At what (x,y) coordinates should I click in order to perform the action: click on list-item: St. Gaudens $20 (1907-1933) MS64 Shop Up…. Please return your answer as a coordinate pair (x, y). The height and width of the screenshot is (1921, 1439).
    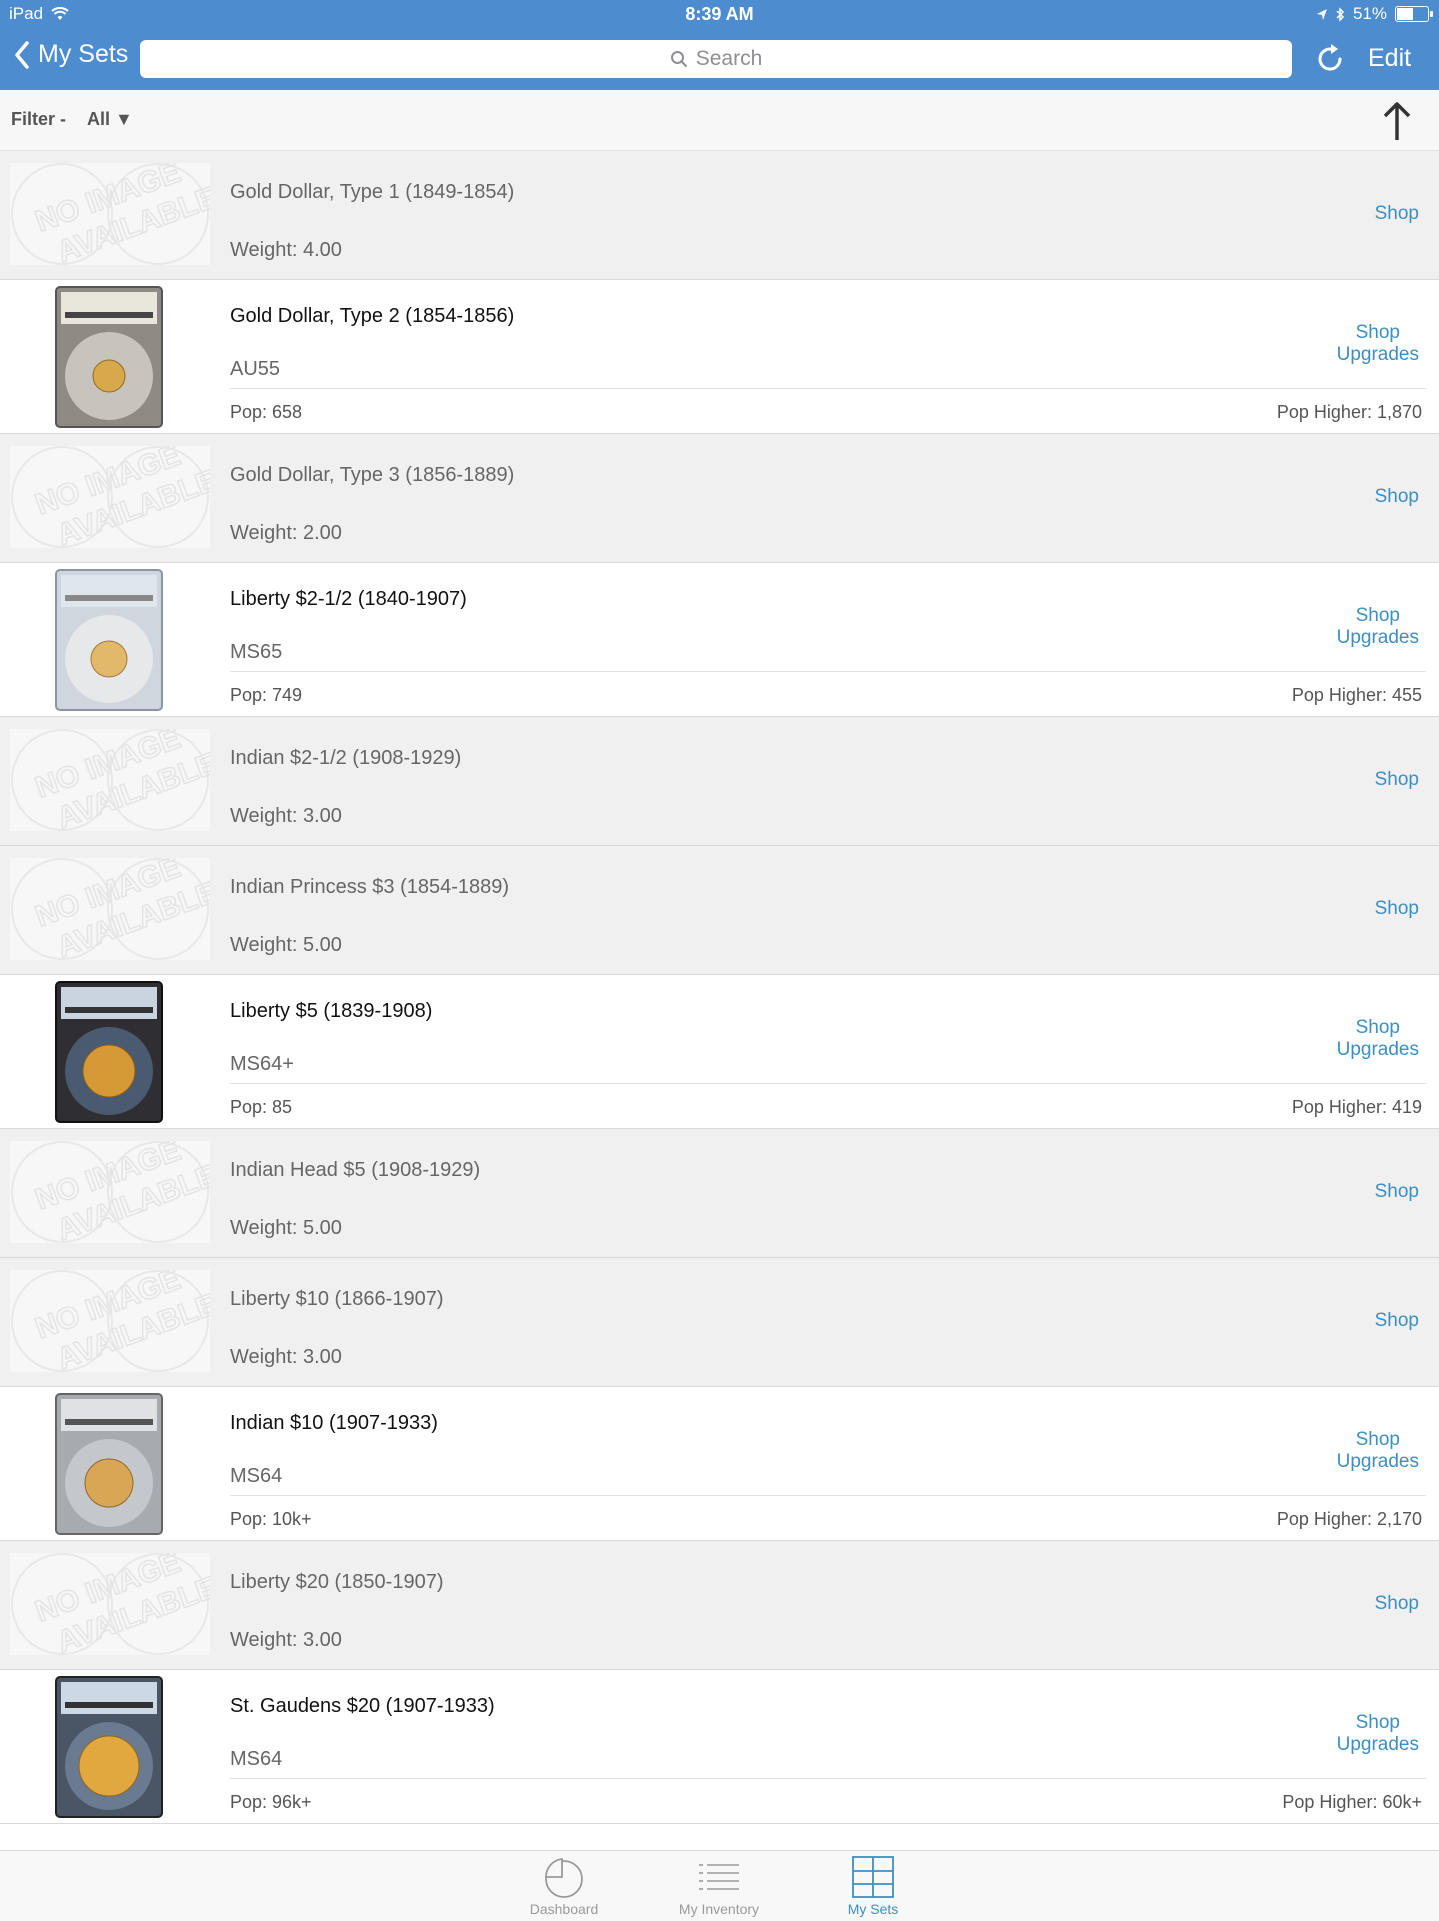
    Looking at the image, I should click on (719, 1747).